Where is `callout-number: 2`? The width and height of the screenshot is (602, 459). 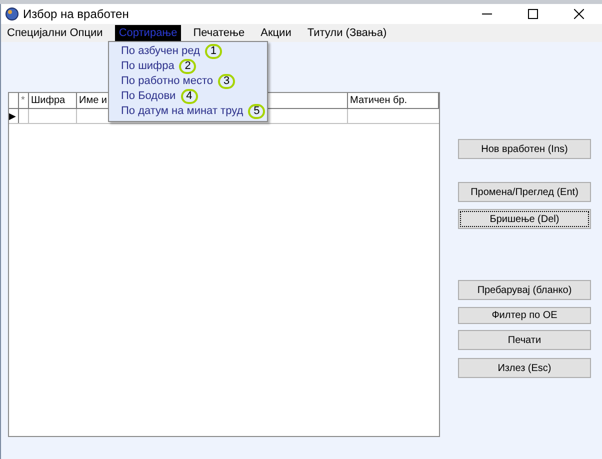
callout-number: 2 is located at coordinates (187, 66).